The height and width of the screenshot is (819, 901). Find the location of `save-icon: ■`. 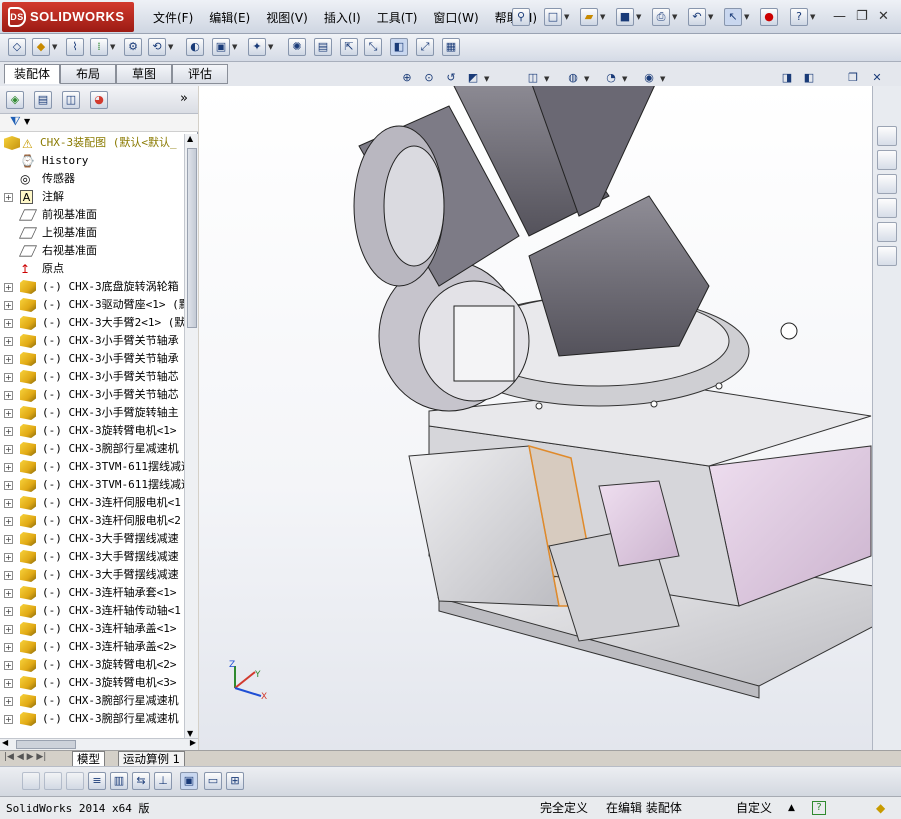

save-icon: ■ is located at coordinates (625, 17).